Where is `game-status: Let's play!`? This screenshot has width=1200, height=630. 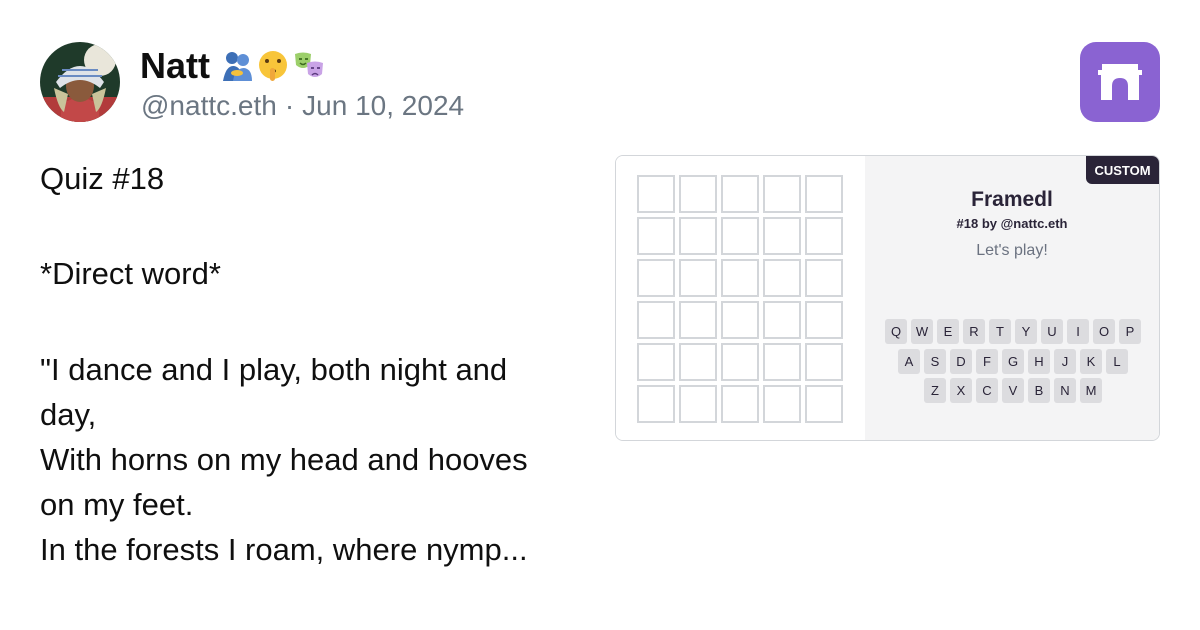 game-status: Let's play! is located at coordinates (1012, 250).